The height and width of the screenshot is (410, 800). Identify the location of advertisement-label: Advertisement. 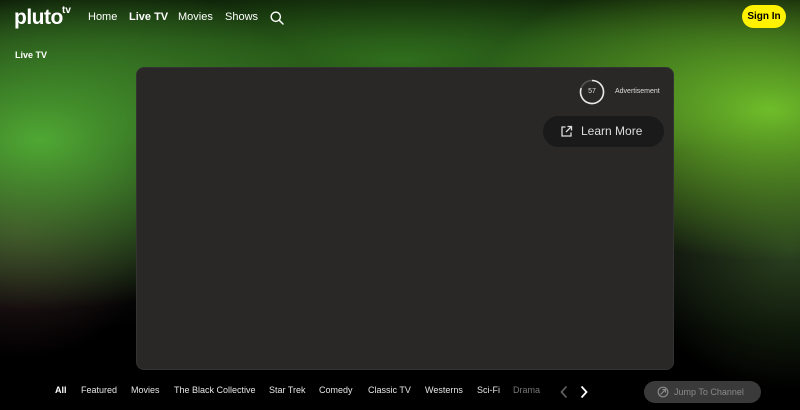
(637, 91).